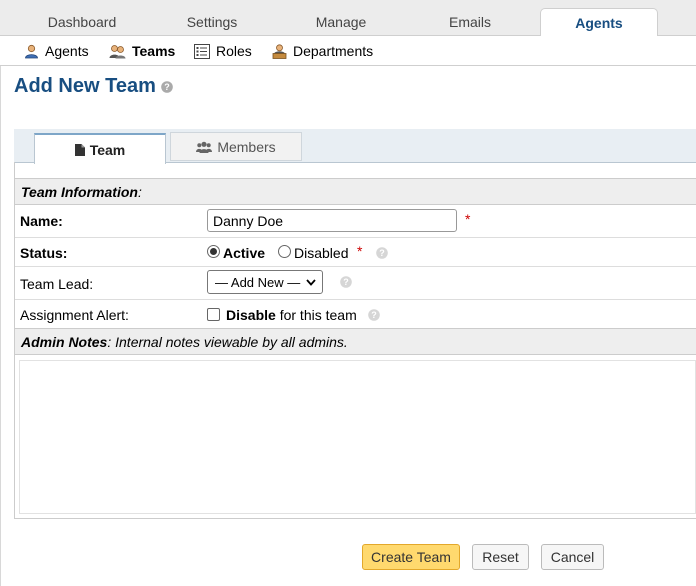 Image resolution: width=696 pixels, height=586 pixels. Describe the element at coordinates (470, 22) in the screenshot. I see `tab-emails: Emails` at that location.